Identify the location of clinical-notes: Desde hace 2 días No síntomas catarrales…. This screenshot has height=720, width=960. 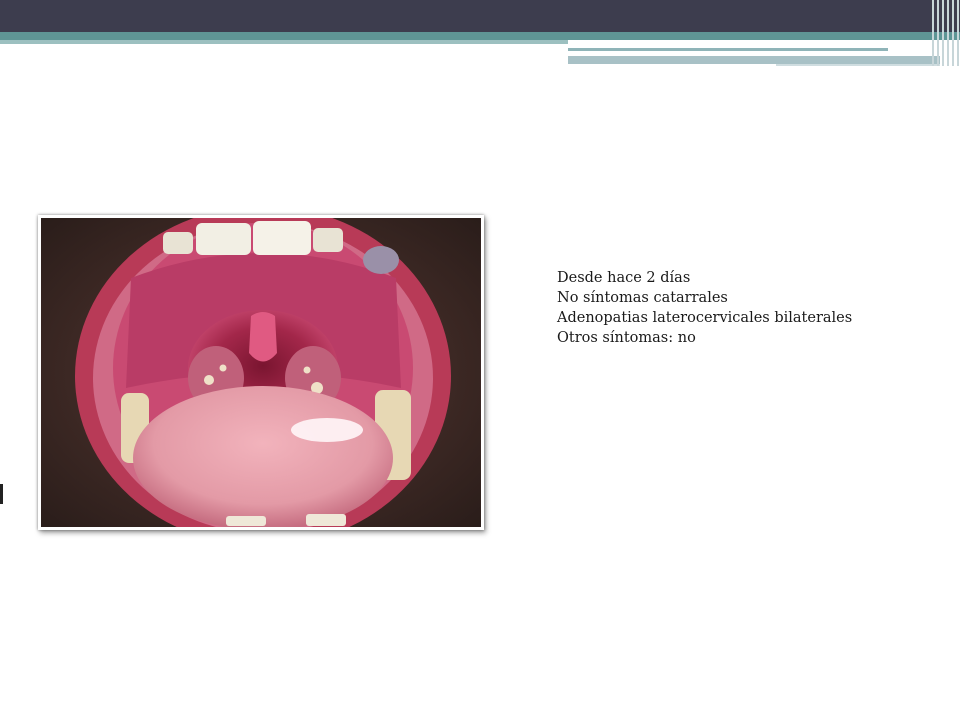
(752, 308).